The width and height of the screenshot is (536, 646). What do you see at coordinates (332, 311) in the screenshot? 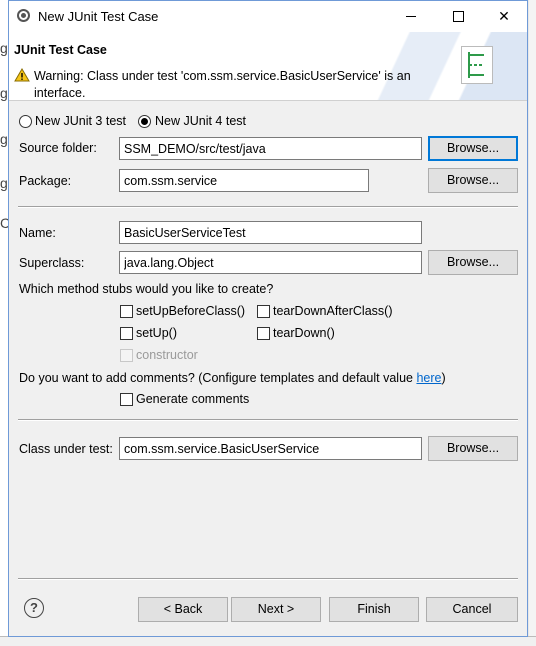
I see `teardown-after-class-label: tearDownAfterClass()` at bounding box center [332, 311].